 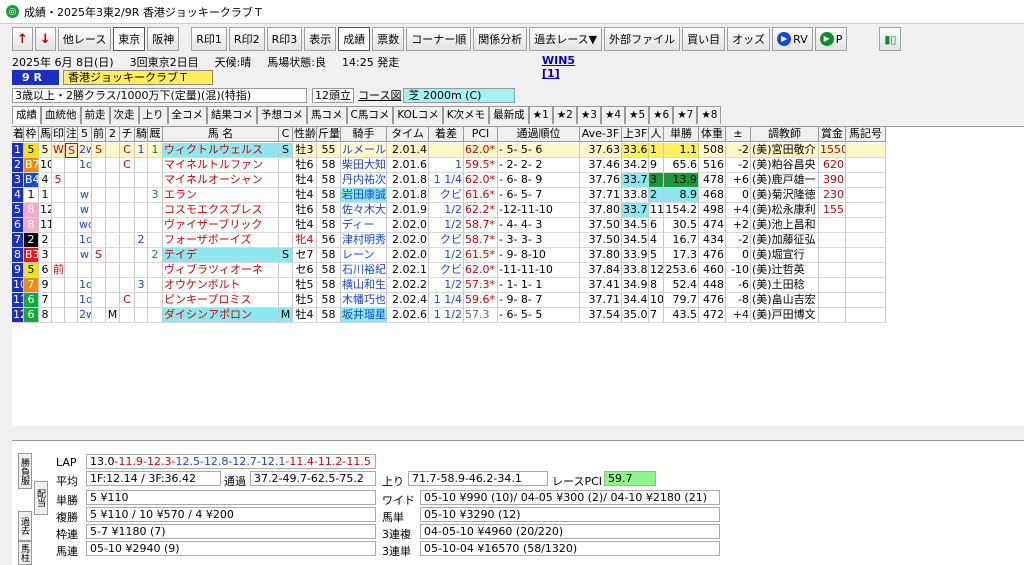 What do you see at coordinates (396, 534) in the screenshot?
I see `payout-label: 3連複` at bounding box center [396, 534].